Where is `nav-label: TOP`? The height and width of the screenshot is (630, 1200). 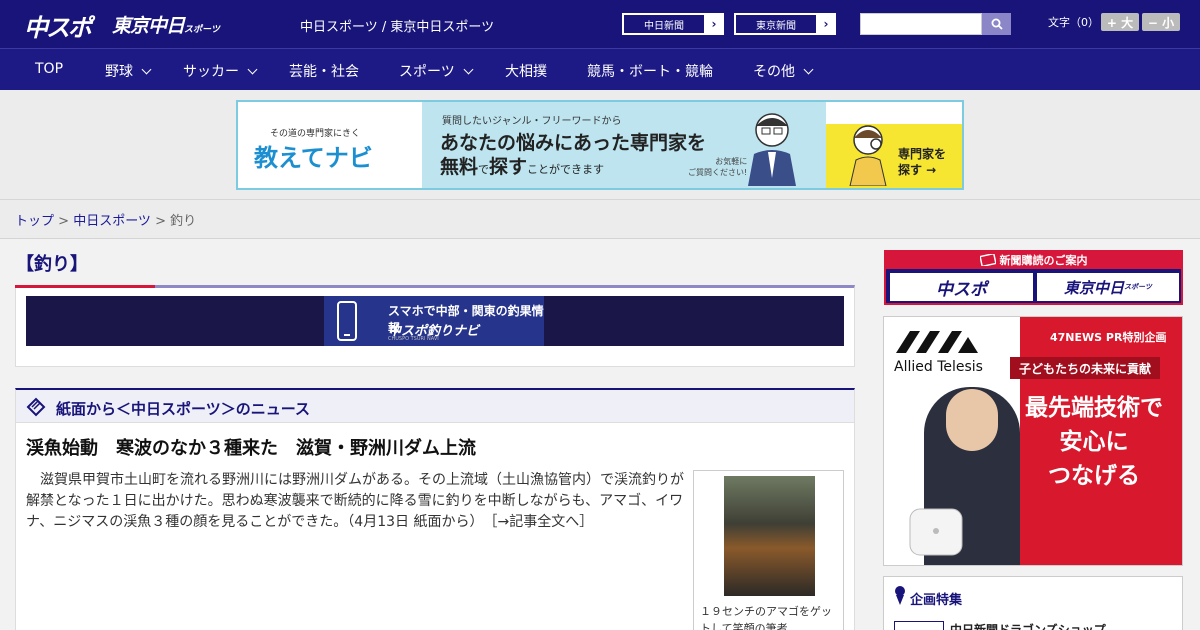
nav-label: TOP is located at coordinates (49, 69).